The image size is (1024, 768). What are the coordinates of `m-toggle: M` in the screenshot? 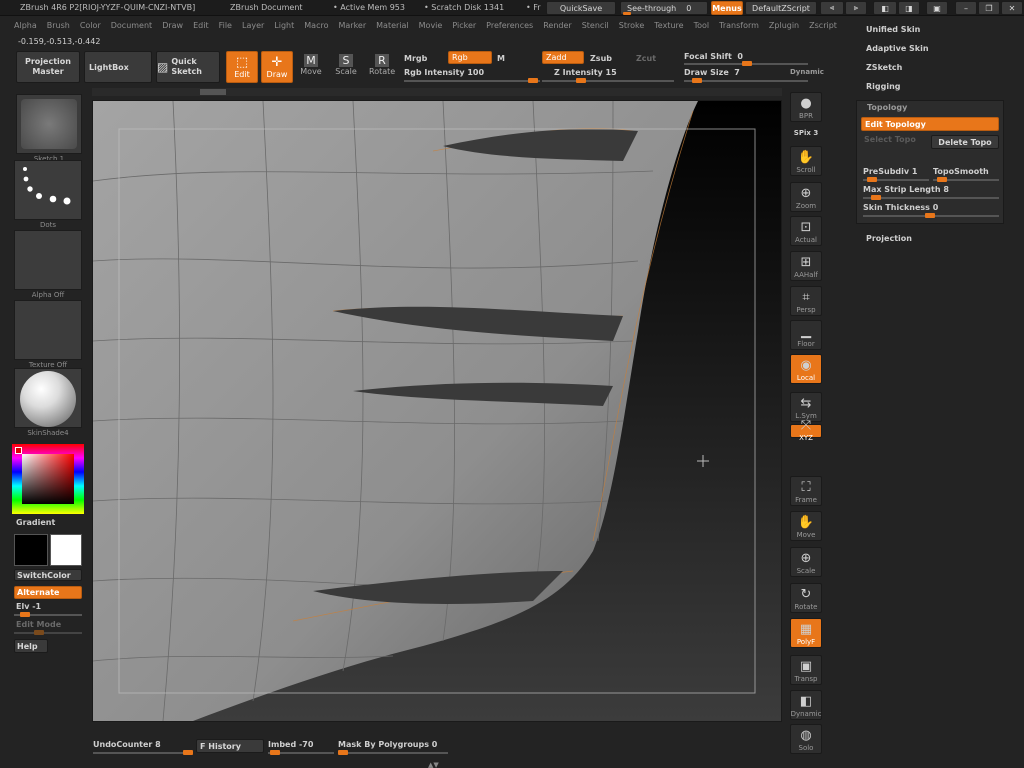 It's located at (501, 58).